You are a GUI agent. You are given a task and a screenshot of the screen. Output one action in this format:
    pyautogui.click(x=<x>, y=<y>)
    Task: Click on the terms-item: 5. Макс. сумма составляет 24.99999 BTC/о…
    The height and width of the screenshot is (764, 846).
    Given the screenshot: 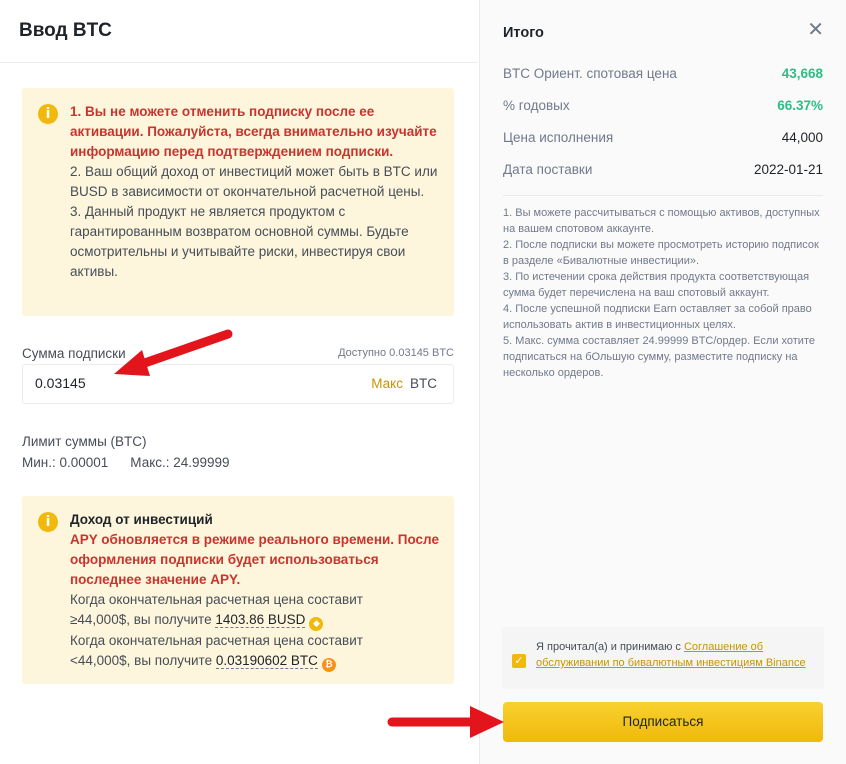 What is the action you would take?
    pyautogui.click(x=659, y=357)
    